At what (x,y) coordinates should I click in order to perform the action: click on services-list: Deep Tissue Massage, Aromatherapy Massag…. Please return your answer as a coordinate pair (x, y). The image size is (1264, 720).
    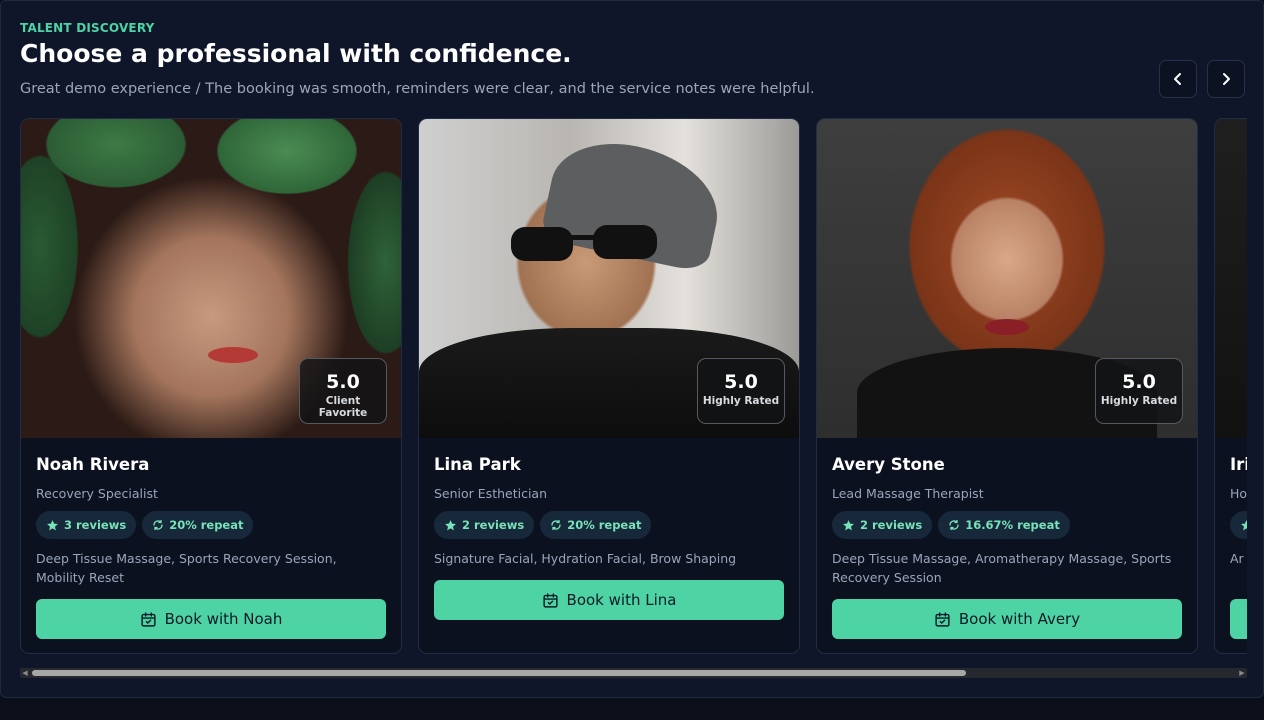
    Looking at the image, I should click on (1002, 568).